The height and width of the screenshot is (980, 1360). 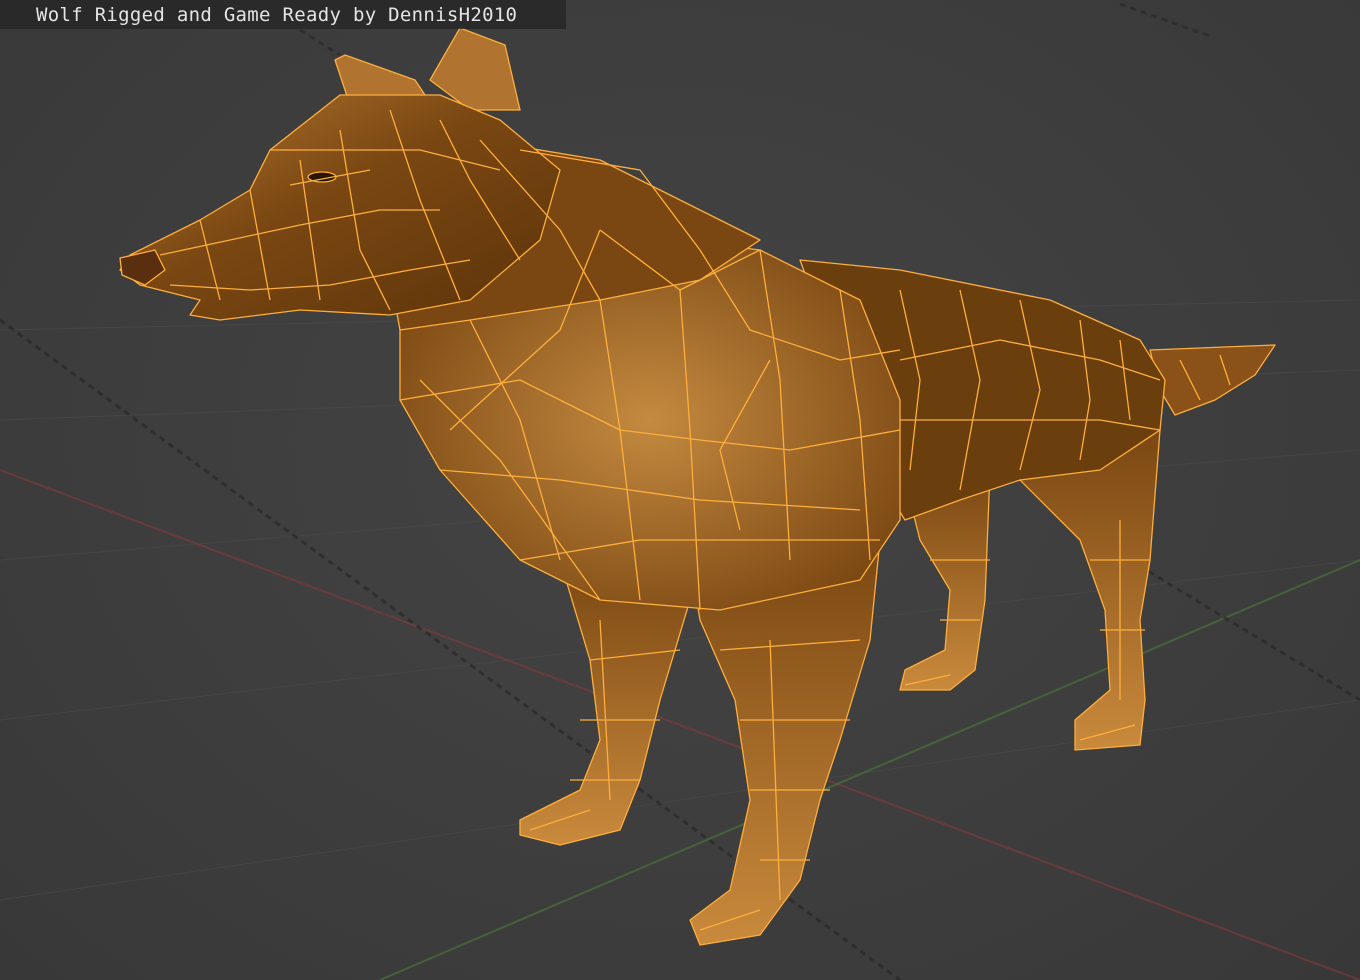 I want to click on grid-dashed-line-top-left, so click(x=320, y=42).